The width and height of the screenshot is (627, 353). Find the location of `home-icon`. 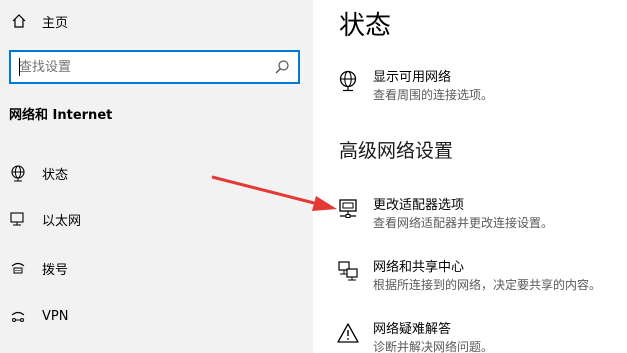

home-icon is located at coordinates (19, 21).